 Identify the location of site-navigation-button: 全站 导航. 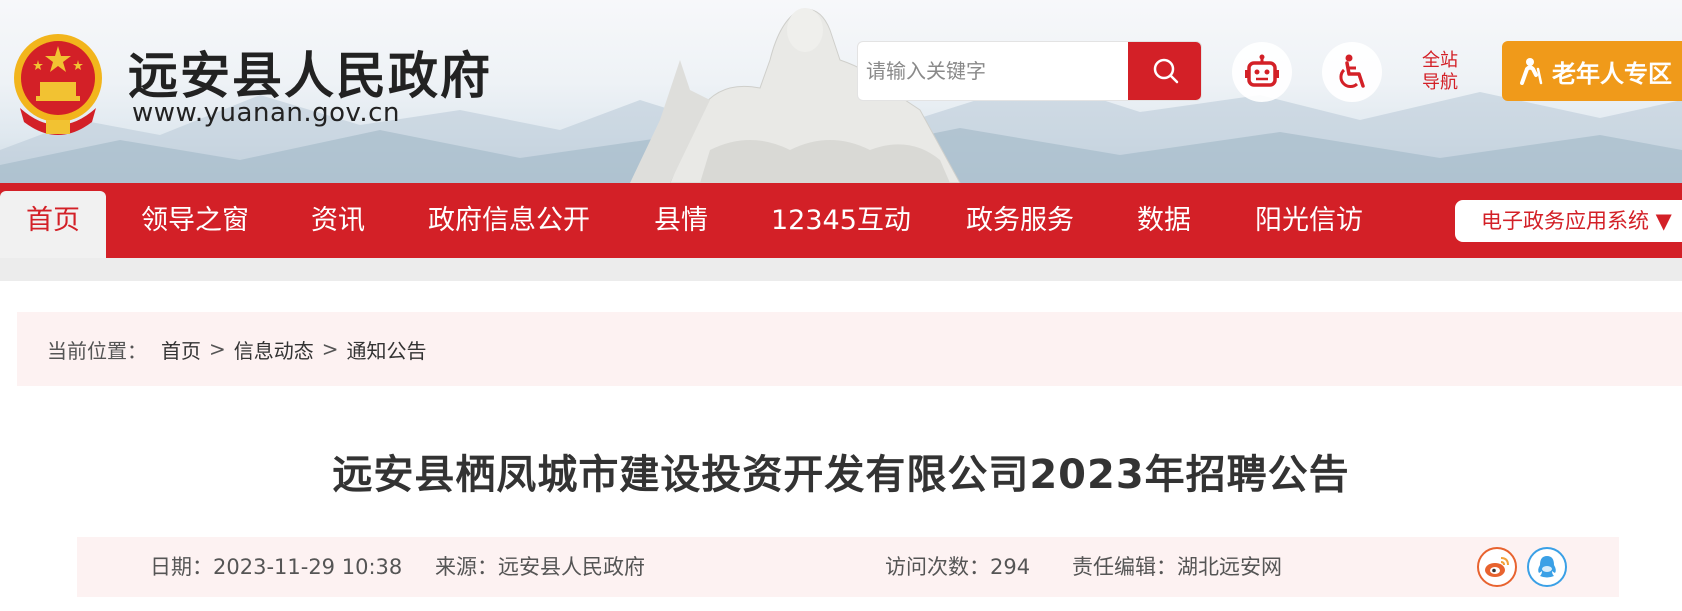
(1440, 72).